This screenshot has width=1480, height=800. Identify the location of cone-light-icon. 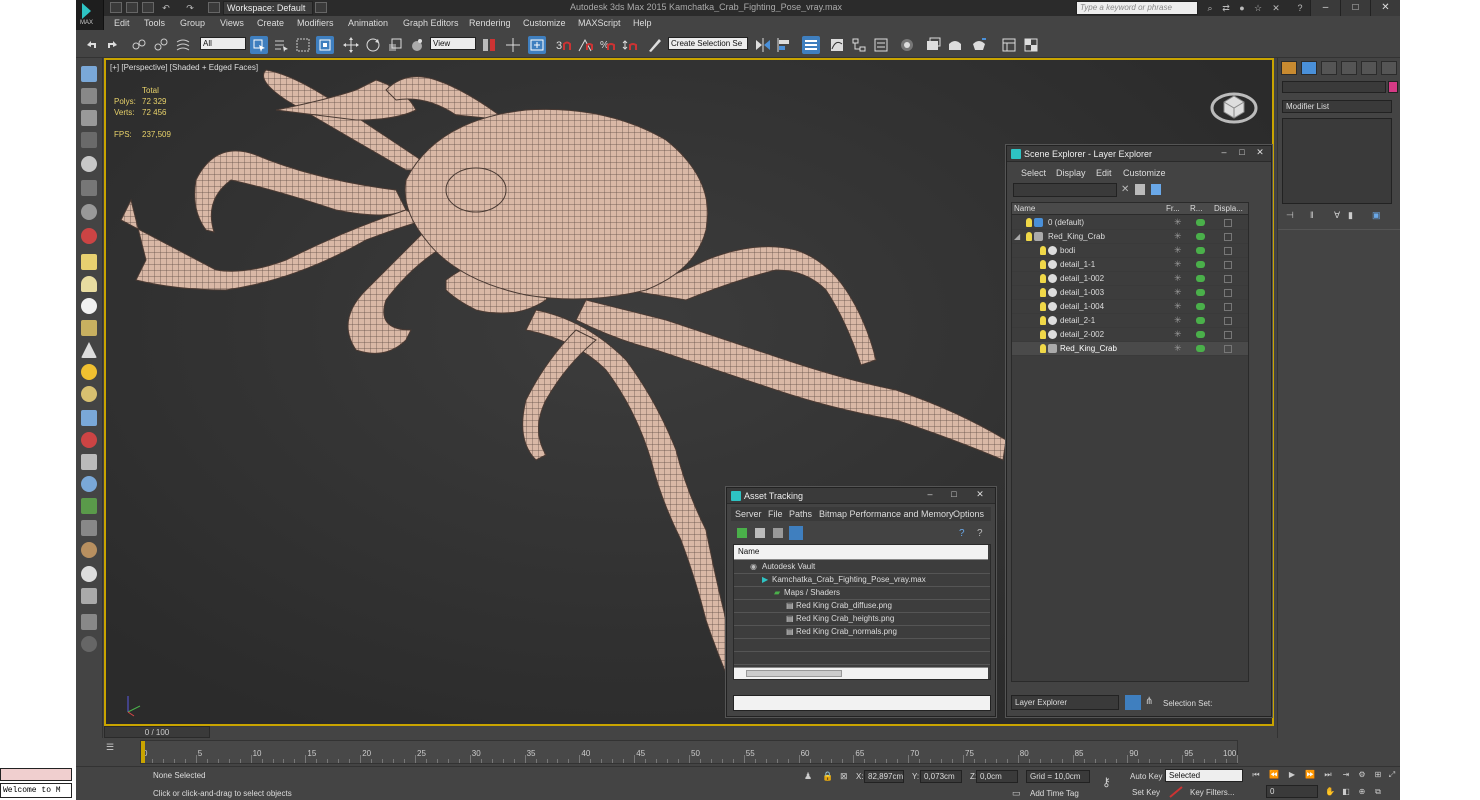
(89, 350).